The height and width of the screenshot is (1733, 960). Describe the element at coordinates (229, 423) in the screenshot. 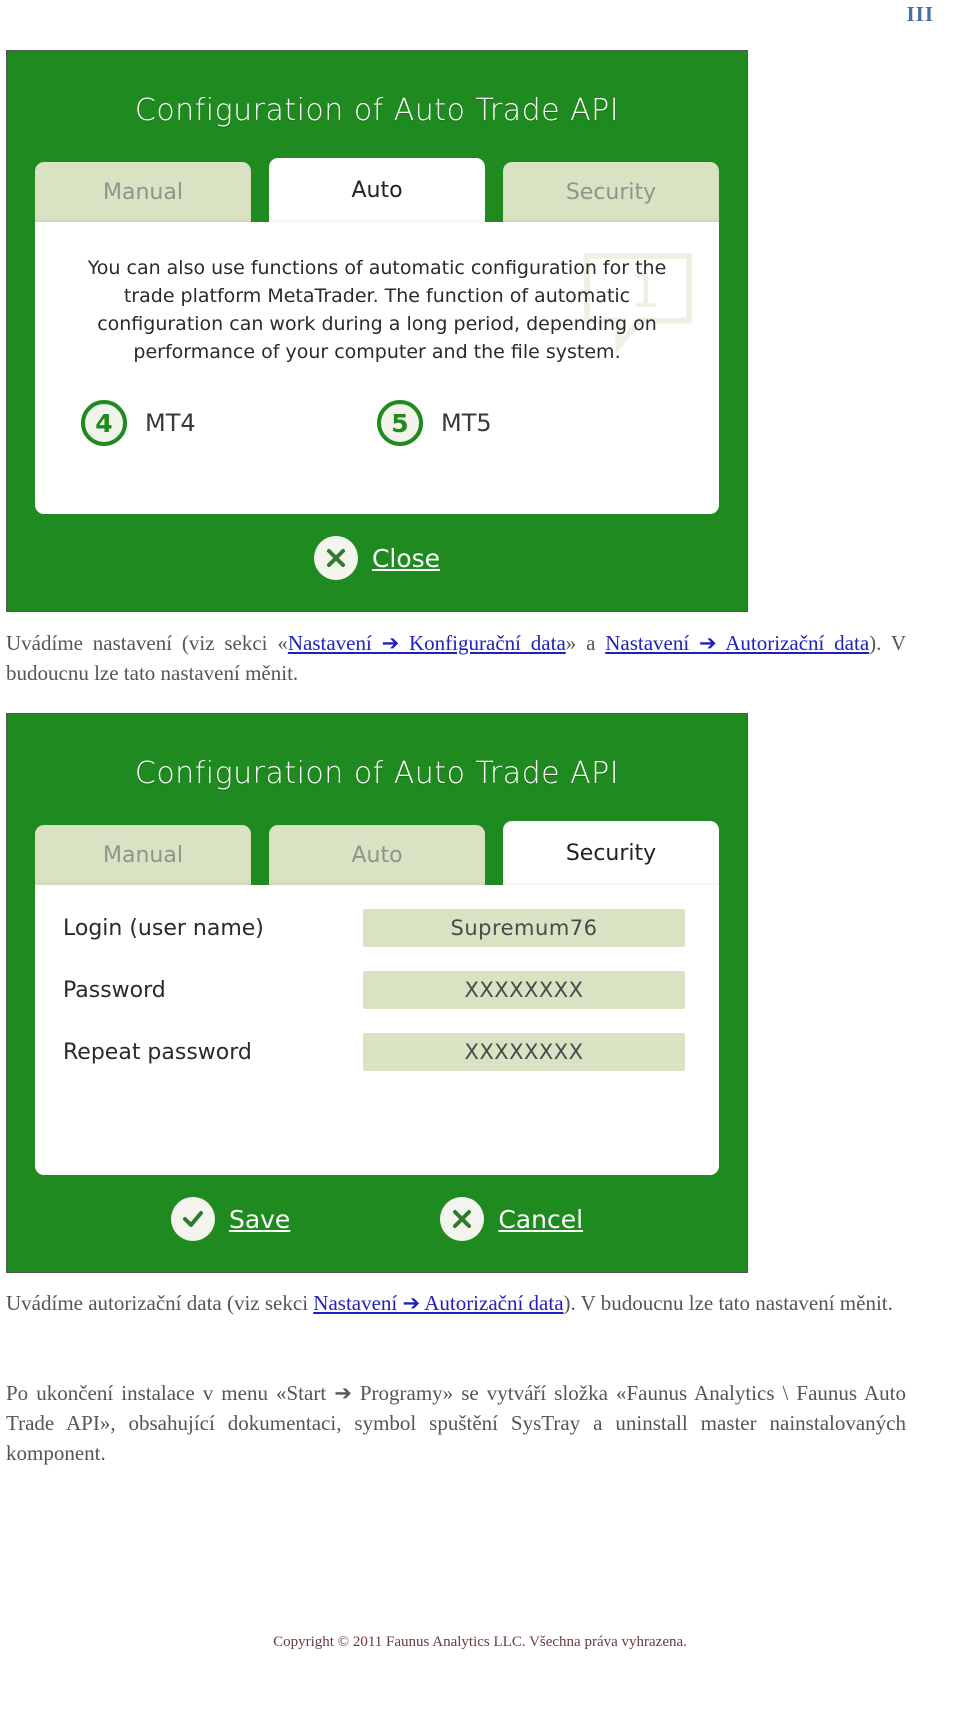

I see `option-mt4: 4 MT4` at that location.